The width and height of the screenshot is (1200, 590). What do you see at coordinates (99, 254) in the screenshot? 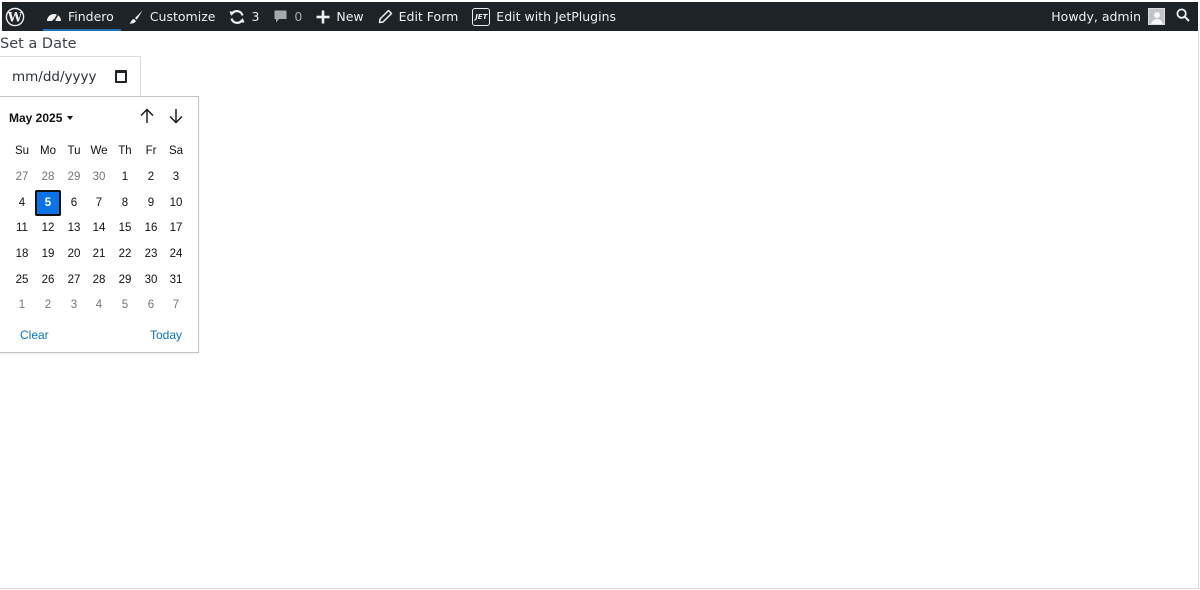
I see `calendar-day: 21` at bounding box center [99, 254].